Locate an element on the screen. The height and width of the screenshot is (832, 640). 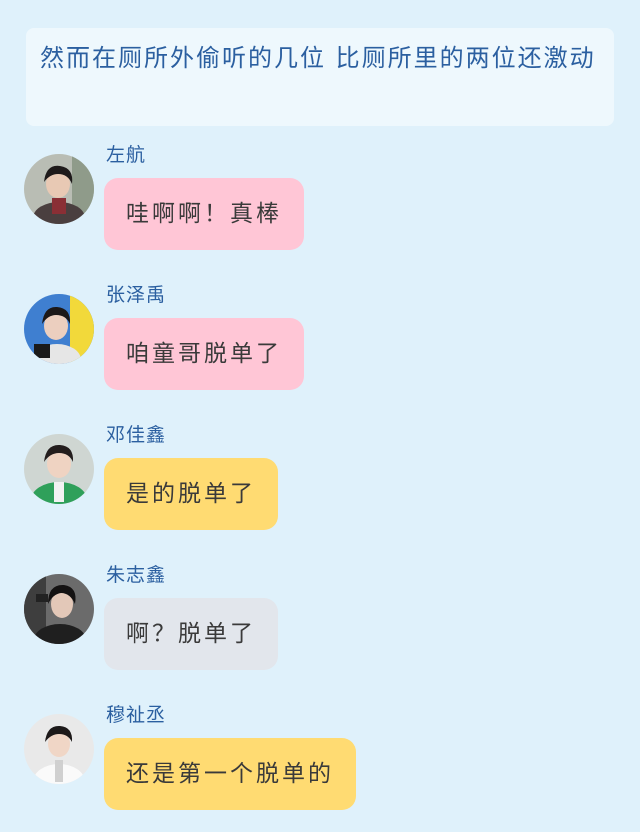
message-bubble: 还是第一个脱单的 is located at coordinates (230, 774).